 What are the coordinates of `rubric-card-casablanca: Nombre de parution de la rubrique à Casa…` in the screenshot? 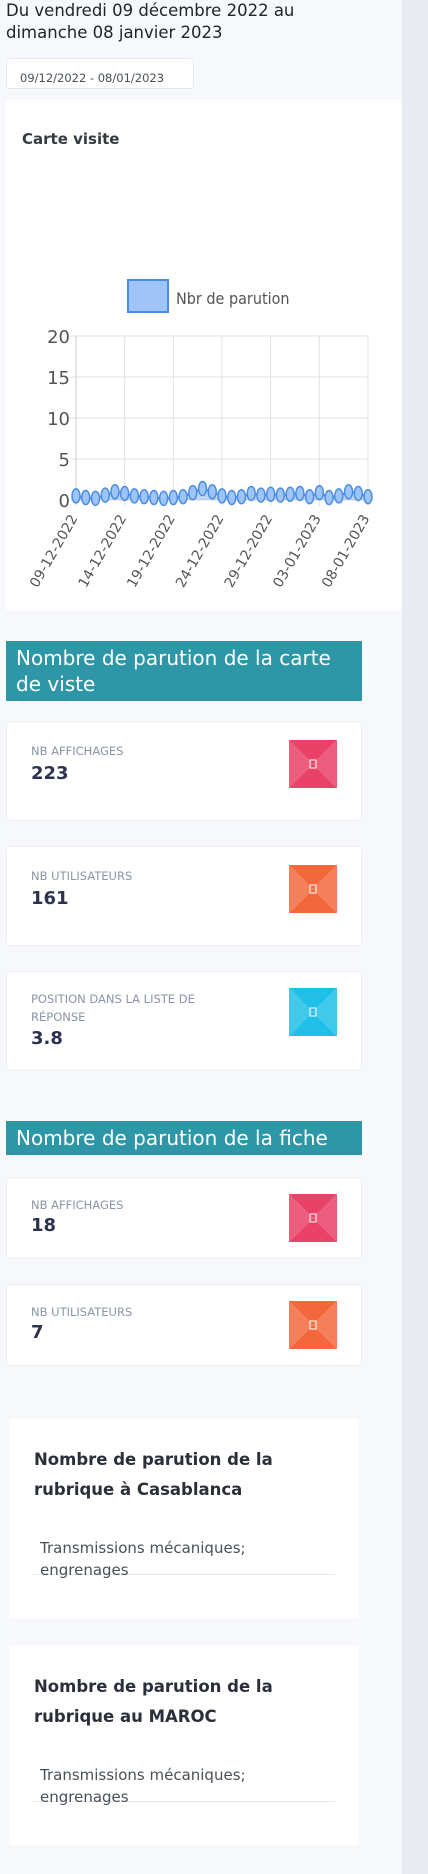 It's located at (184, 1518).